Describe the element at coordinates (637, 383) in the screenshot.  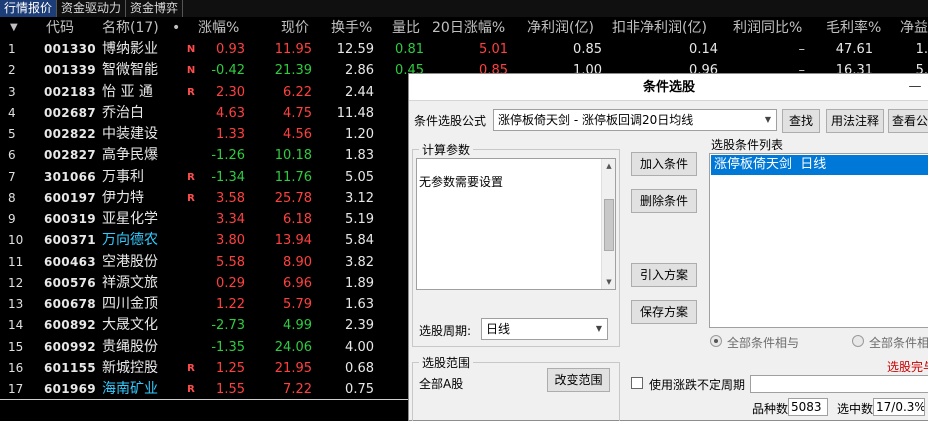
I see `use-period-checkbox` at that location.